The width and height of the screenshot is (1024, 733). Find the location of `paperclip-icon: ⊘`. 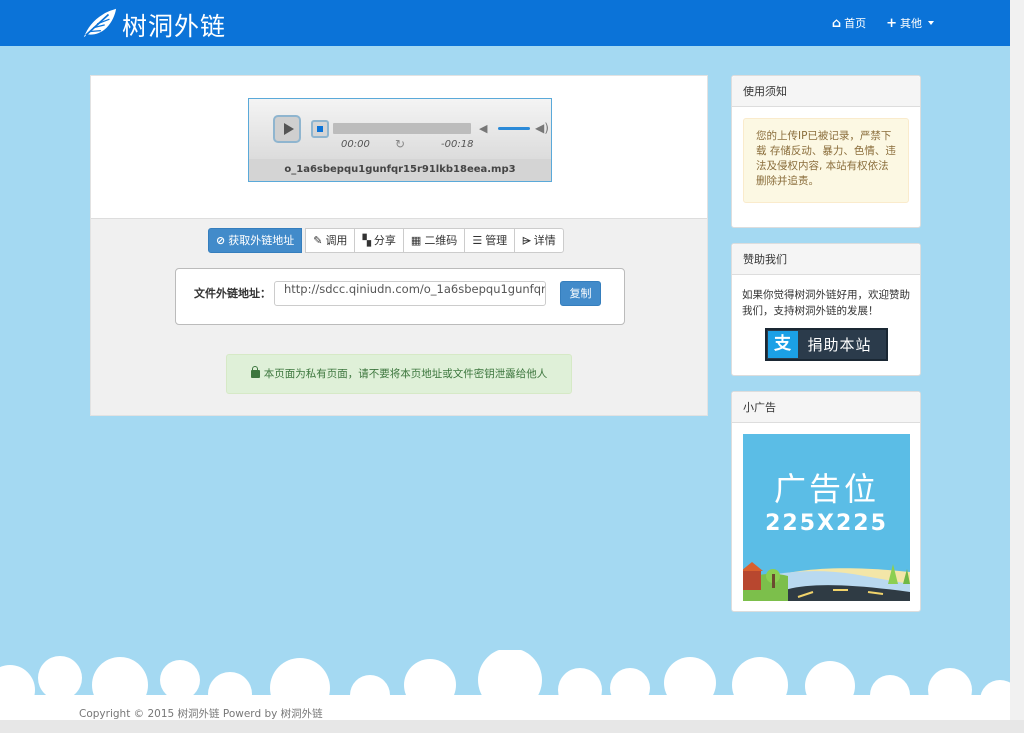

paperclip-icon: ⊘ is located at coordinates (221, 240).